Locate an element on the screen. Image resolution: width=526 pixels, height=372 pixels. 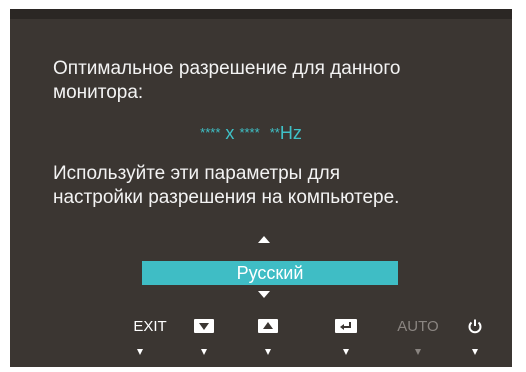
power-key is located at coordinates (475, 326).